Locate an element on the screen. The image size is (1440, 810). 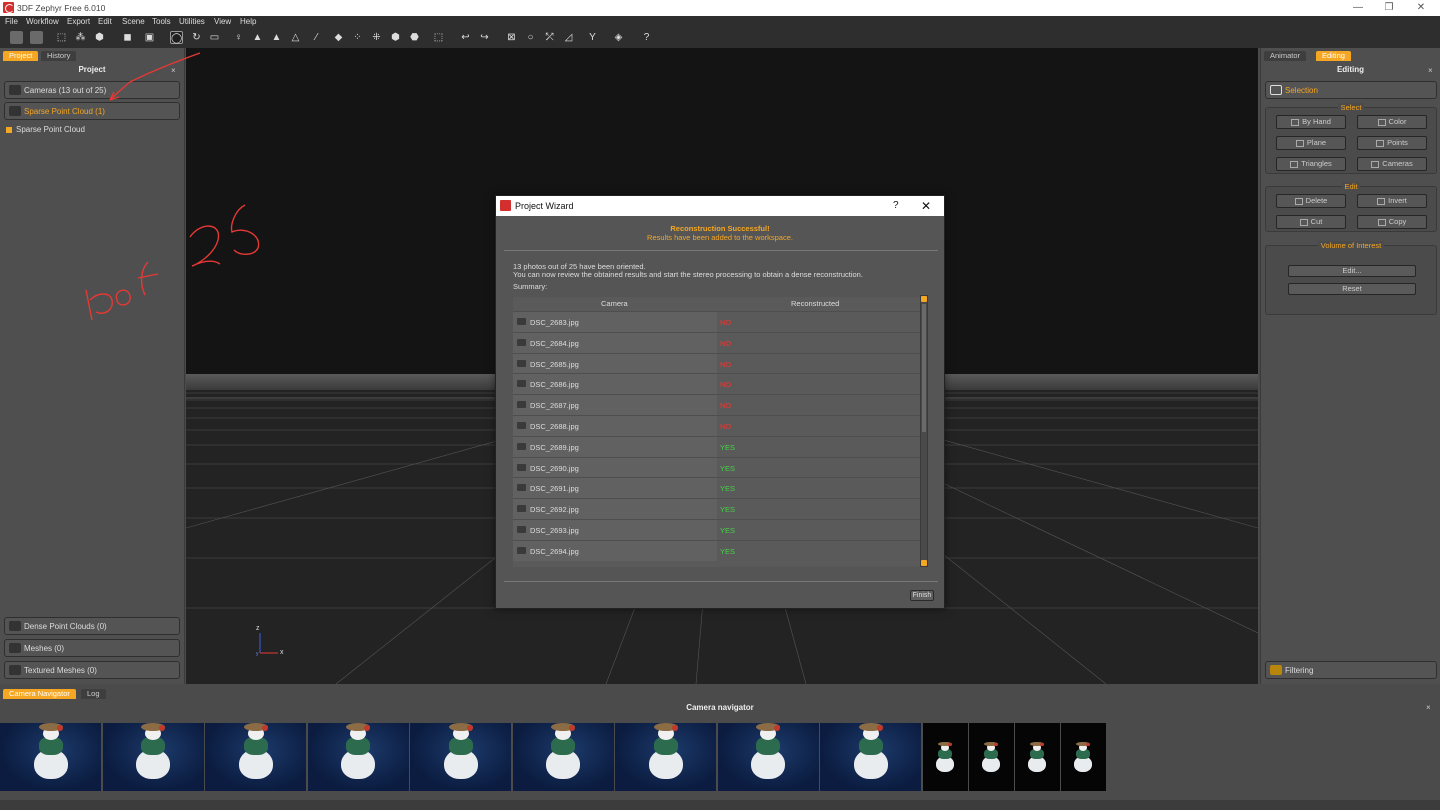
orbit-icon: ◯ is located at coordinates (176, 37).